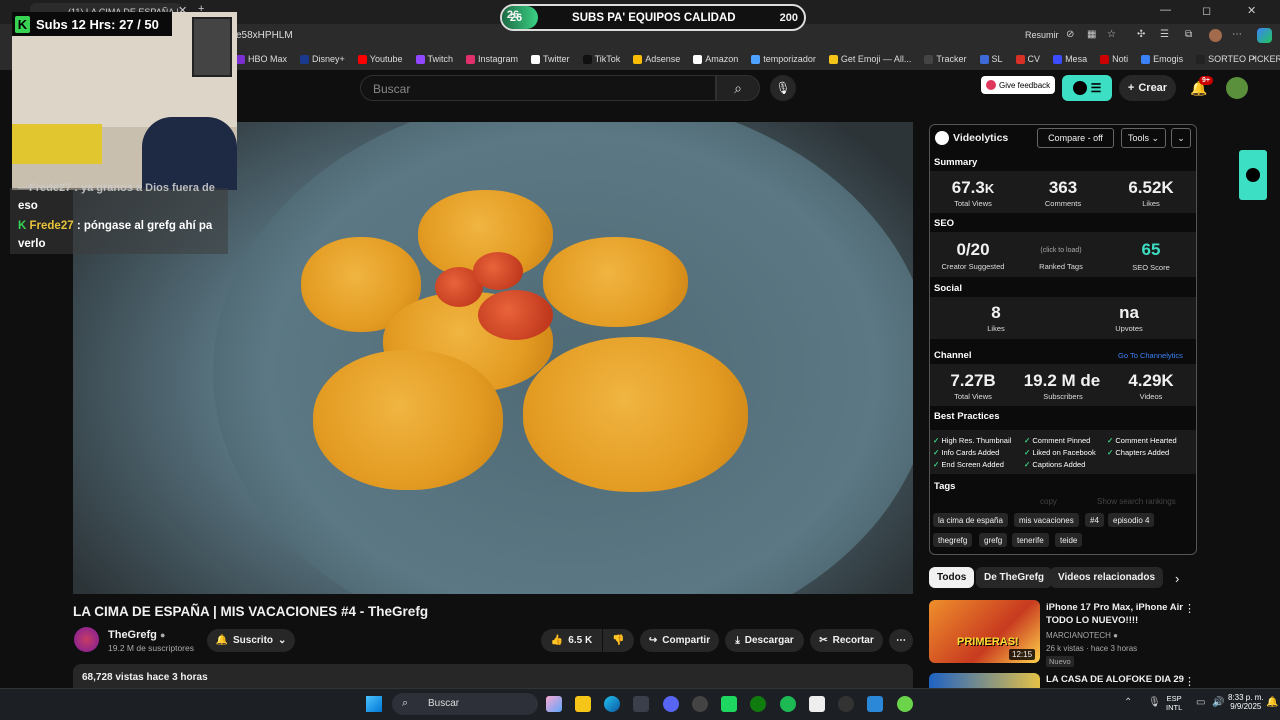 The width and height of the screenshot is (1280, 720). What do you see at coordinates (1238, 59) in the screenshot?
I see `bookmark-item: SORTEO PICKER` at bounding box center [1238, 59].